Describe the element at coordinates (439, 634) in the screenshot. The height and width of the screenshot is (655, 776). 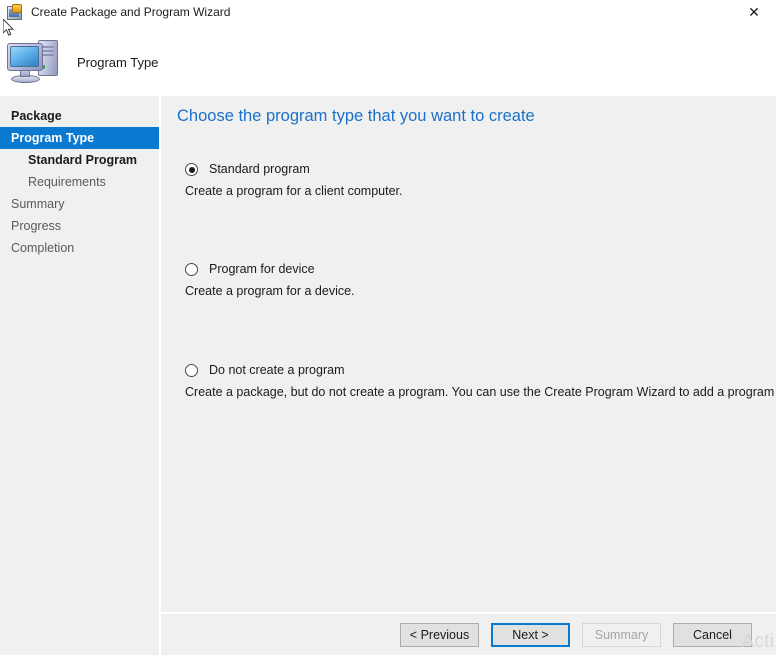
I see `previous-button: < Previous` at that location.